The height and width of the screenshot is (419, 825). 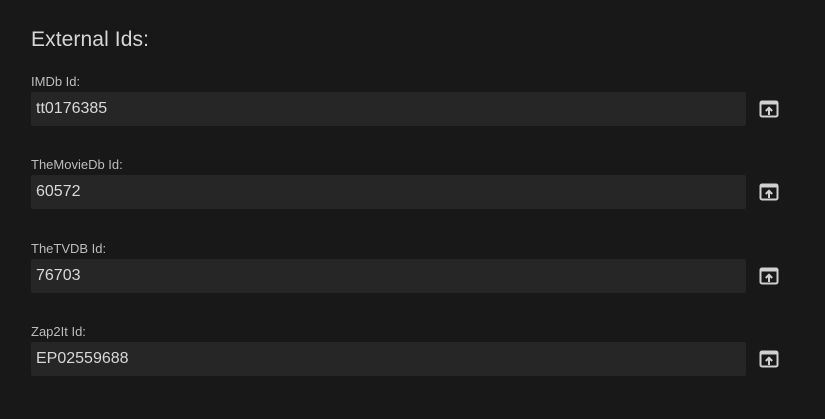 I want to click on zap2it-open-button, so click(x=769, y=359).